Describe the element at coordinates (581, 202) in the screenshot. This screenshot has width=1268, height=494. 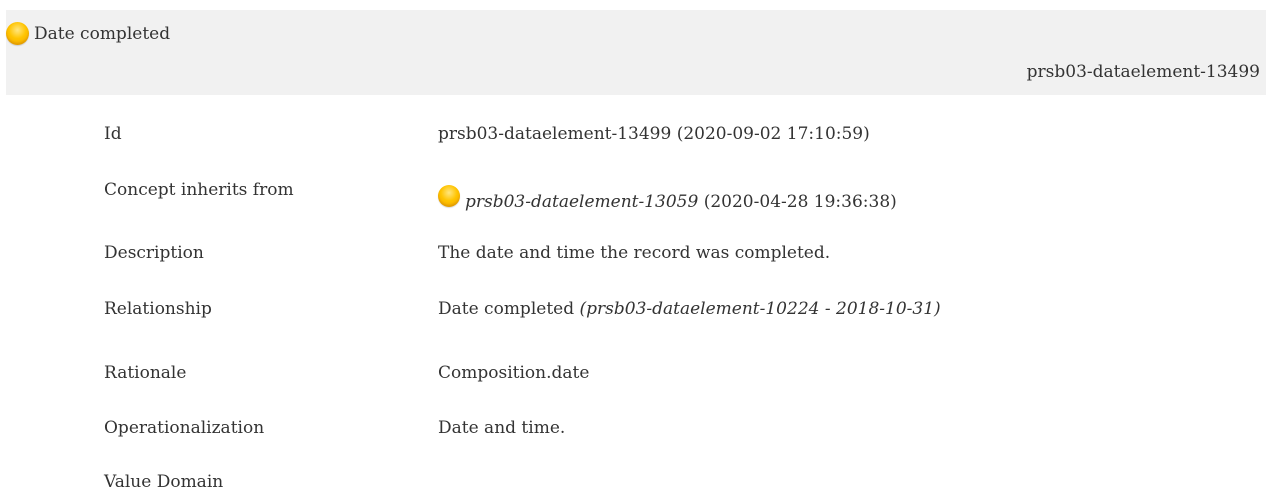
I see `inherits-link: prsb03-dataelement-13059` at that location.